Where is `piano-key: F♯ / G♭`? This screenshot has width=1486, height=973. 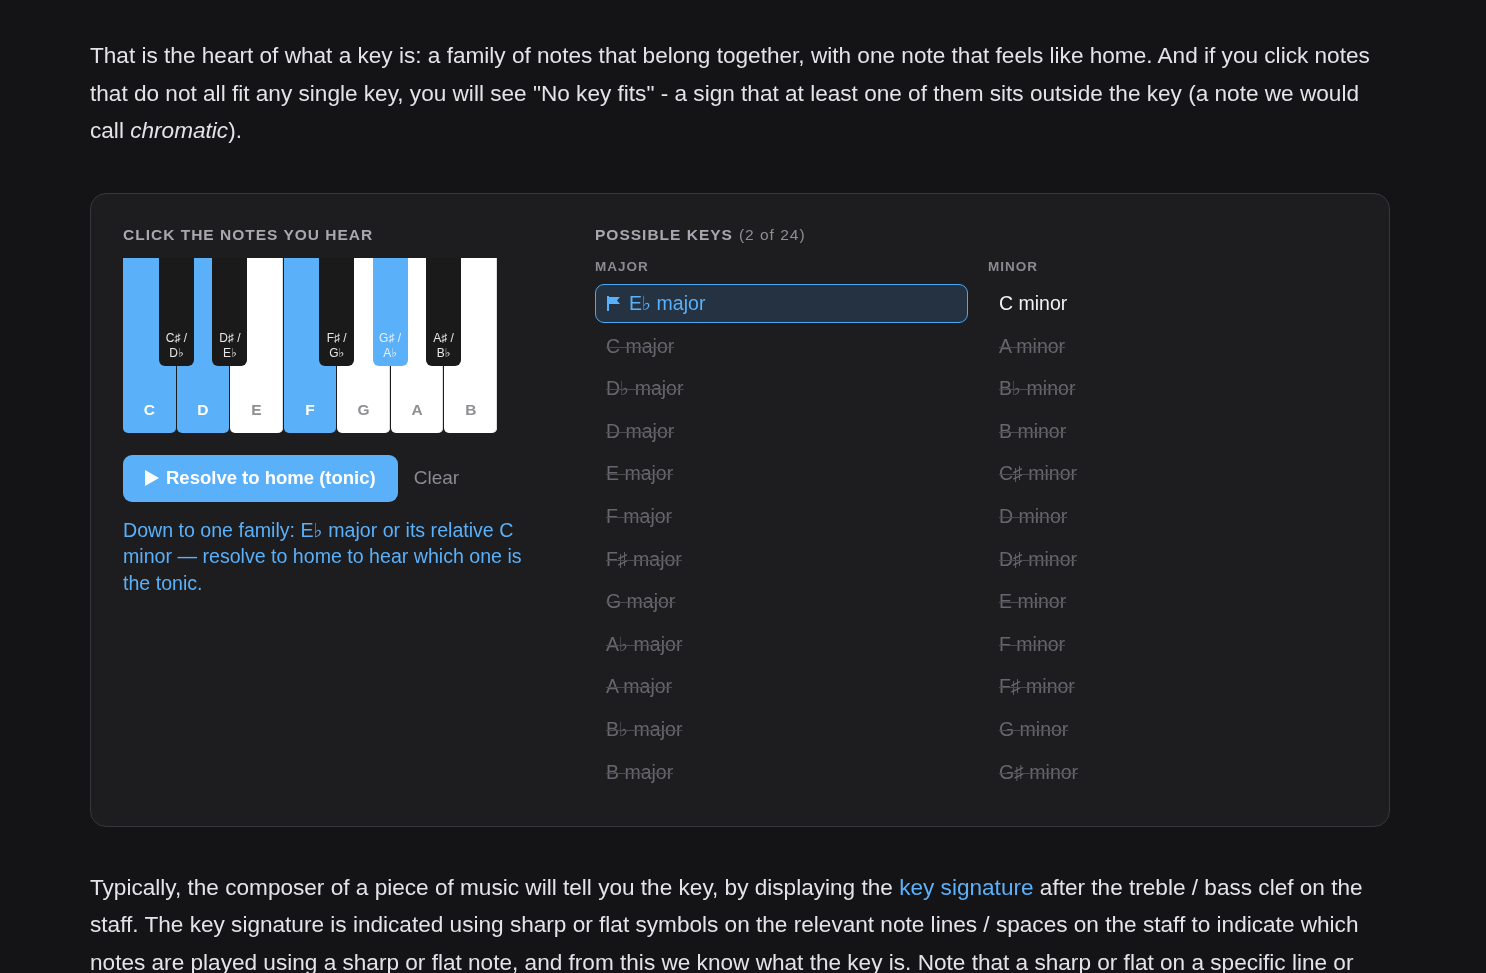
piano-key: F♯ / G♭ is located at coordinates (337, 311).